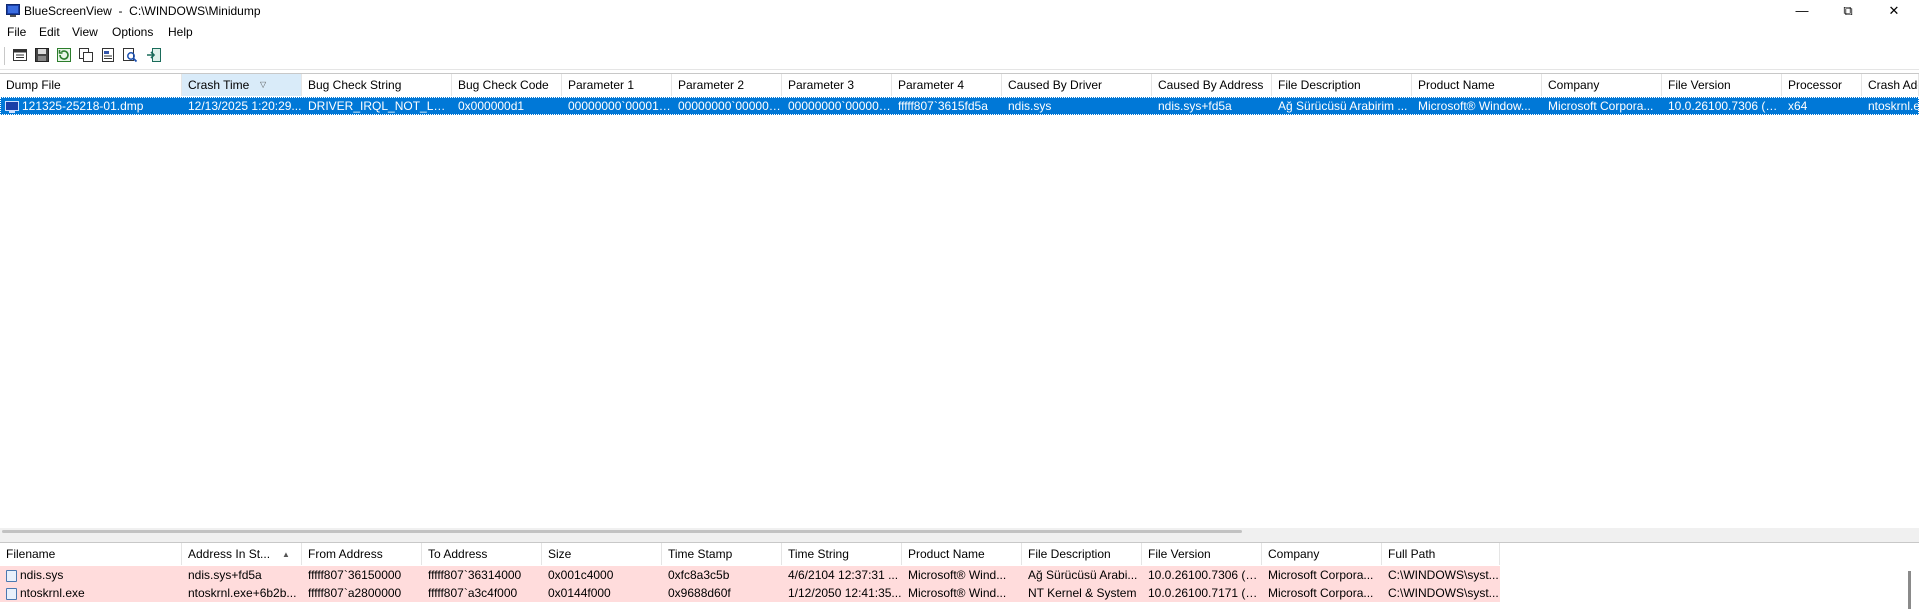 The height and width of the screenshot is (609, 1919). I want to click on vertical-scrollbar, so click(1909, 587).